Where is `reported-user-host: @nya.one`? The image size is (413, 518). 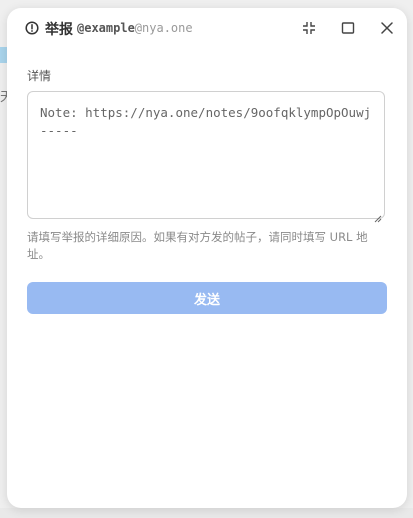
reported-user-host: @nya.one is located at coordinates (163, 28).